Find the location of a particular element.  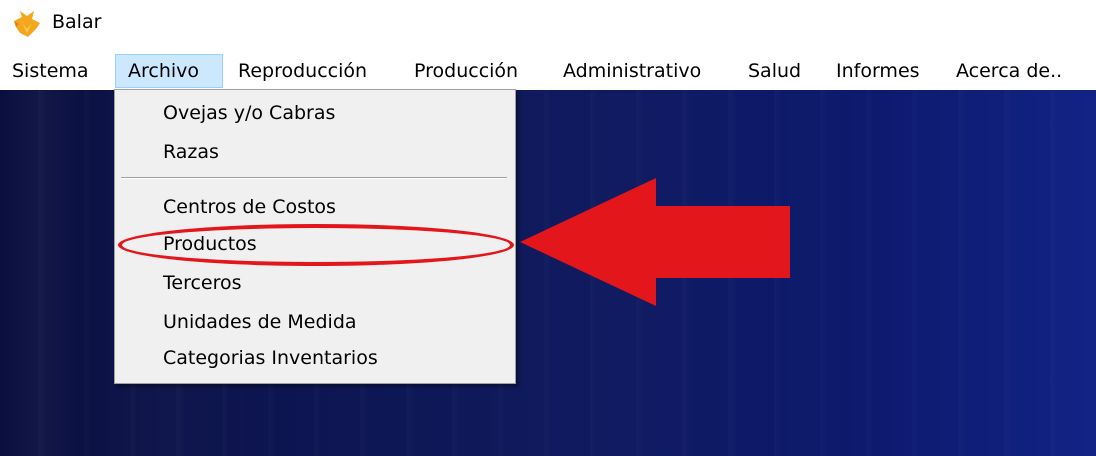

red-arrow-annotation is located at coordinates (655, 242).